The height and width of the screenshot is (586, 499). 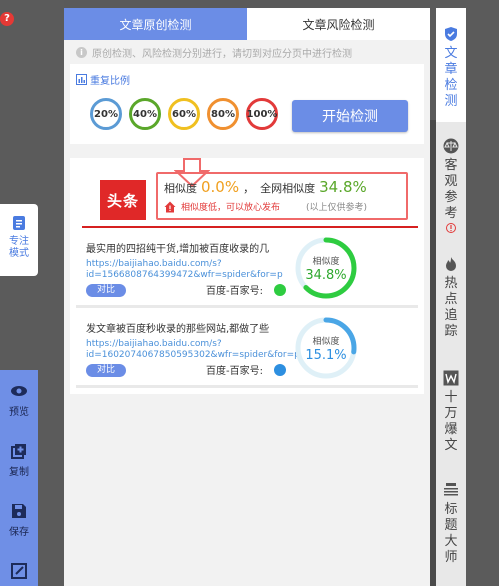 What do you see at coordinates (191, 327) in the screenshot?
I see `result-title: 发文章被百度秒收录的那些网站,都做了些` at bounding box center [191, 327].